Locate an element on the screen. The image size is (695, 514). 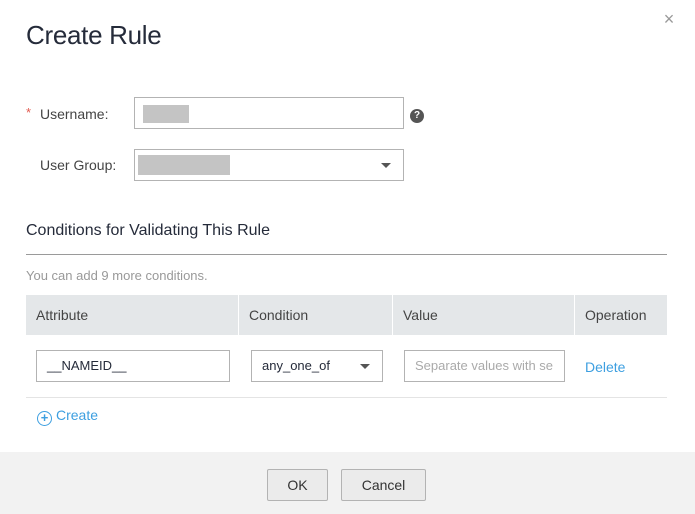
username-label: Username: is located at coordinates (74, 114).